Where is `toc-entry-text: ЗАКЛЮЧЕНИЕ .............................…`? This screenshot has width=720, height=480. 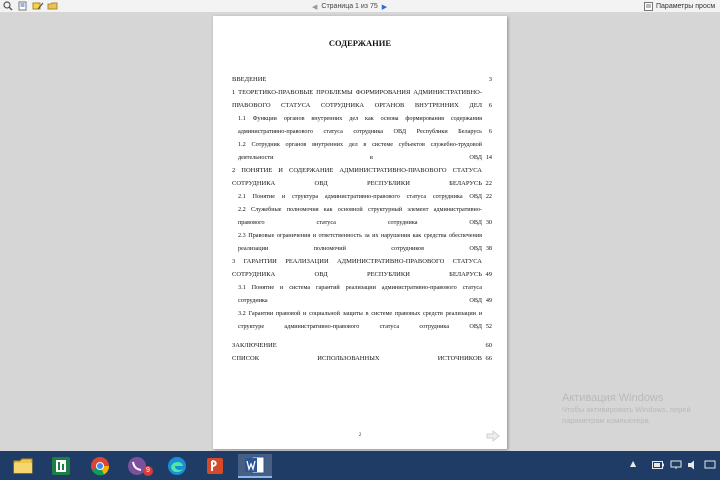
toc-entry-text: ЗАКЛЮЧЕНИЕ .............................… is located at coordinates (362, 345).